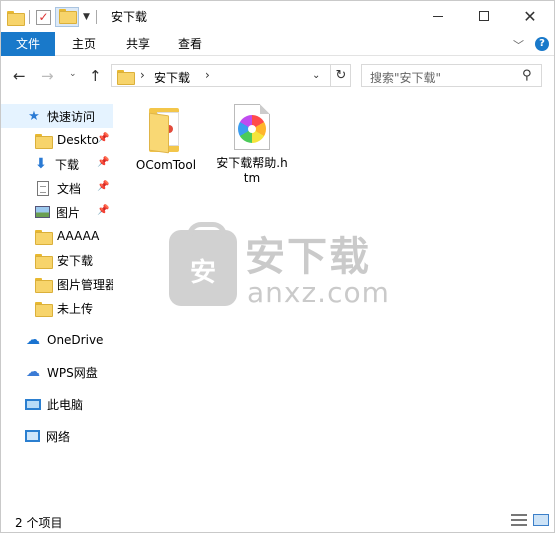  Describe the element at coordinates (542, 44) in the screenshot. I see `help-icon: ?` at that location.